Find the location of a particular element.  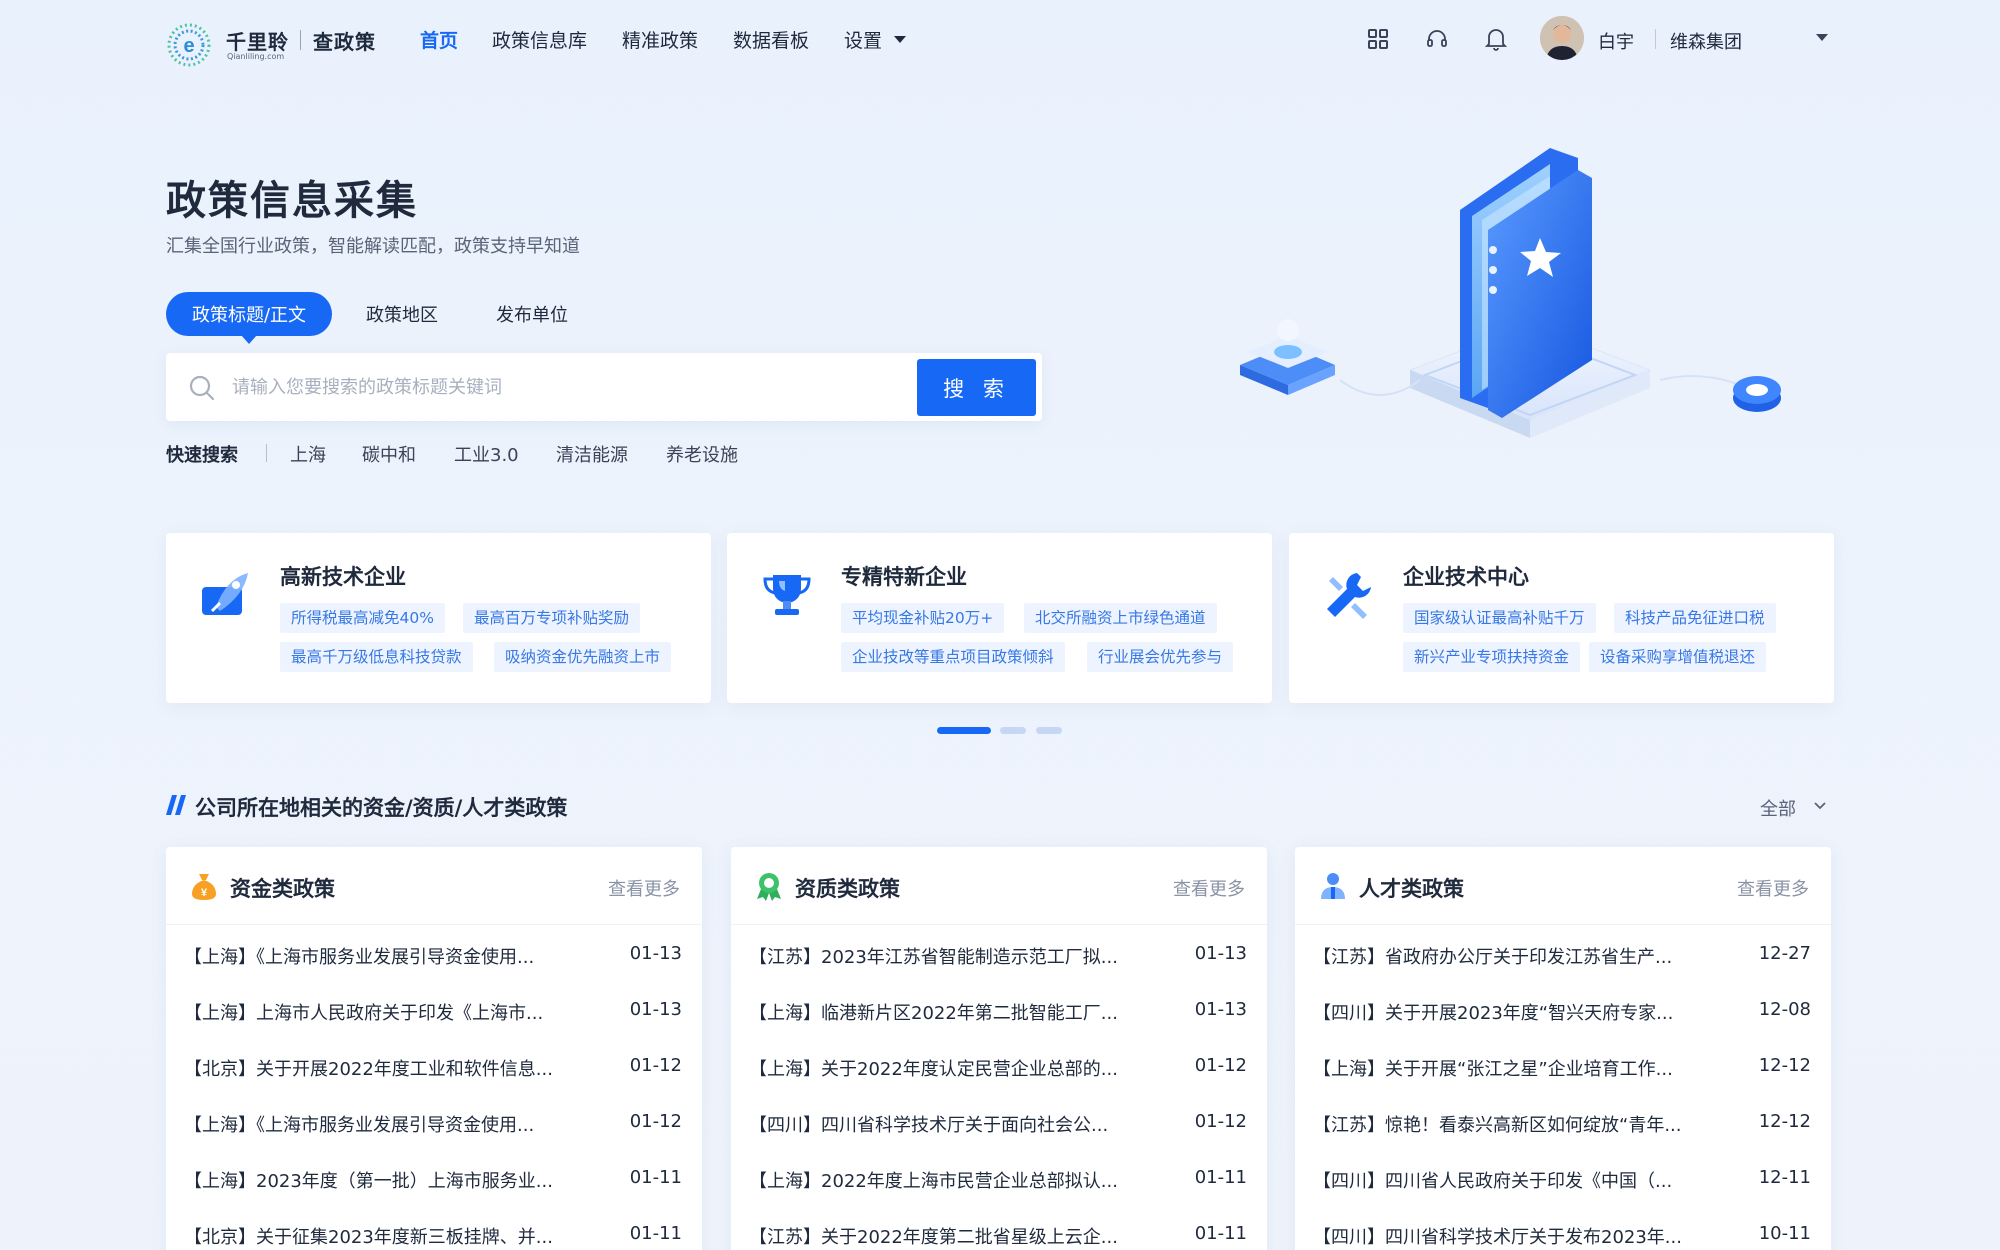

feature-card-title: 企业技术中心 is located at coordinates (1466, 577).